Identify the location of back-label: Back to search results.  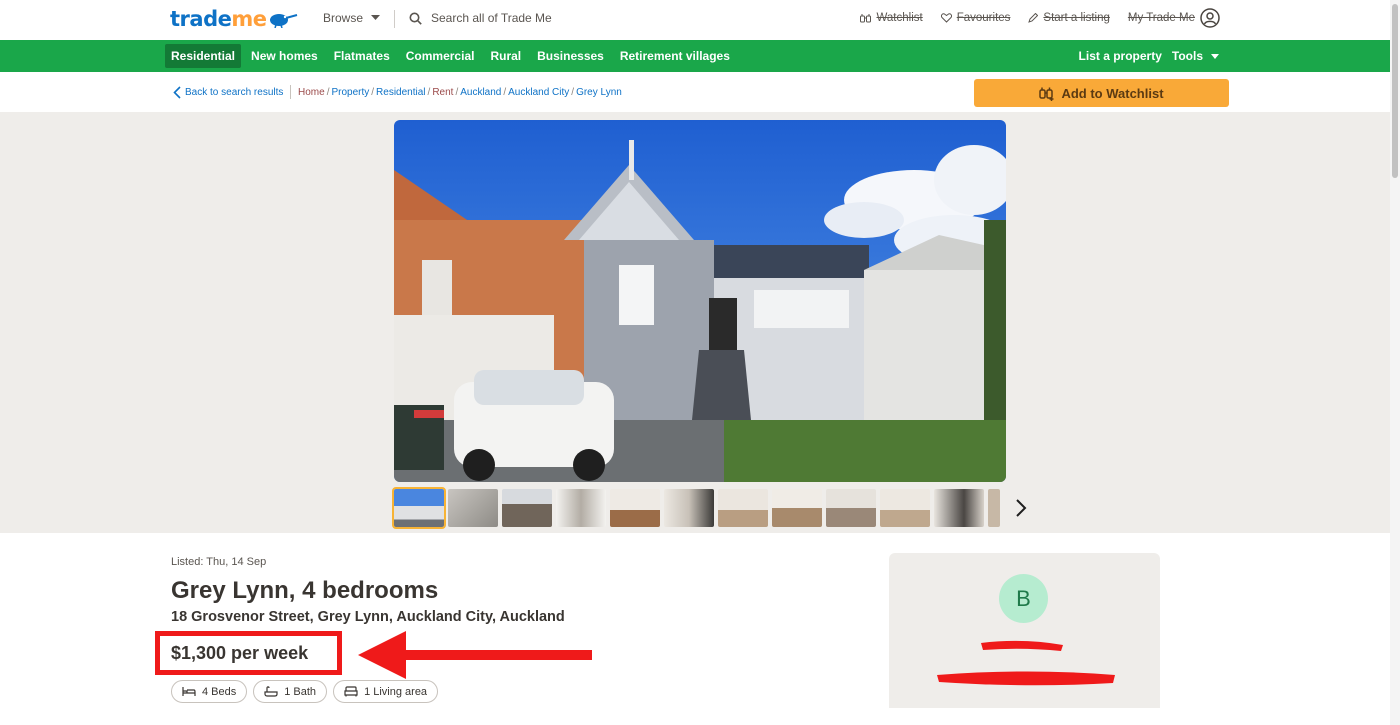
(234, 92).